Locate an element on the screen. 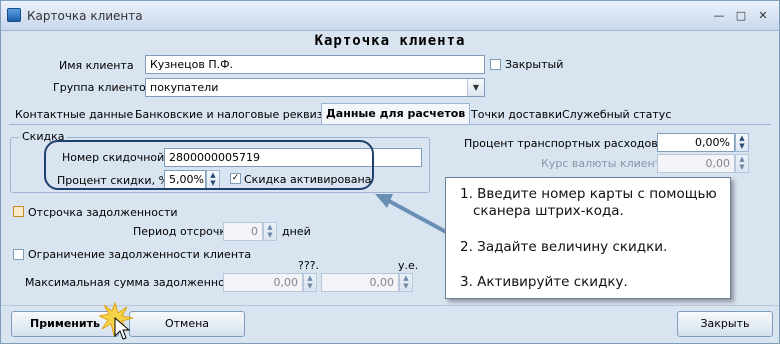 Image resolution: width=780 pixels, height=345 pixels. debt-limit-col2-header: у.е. is located at coordinates (408, 265).